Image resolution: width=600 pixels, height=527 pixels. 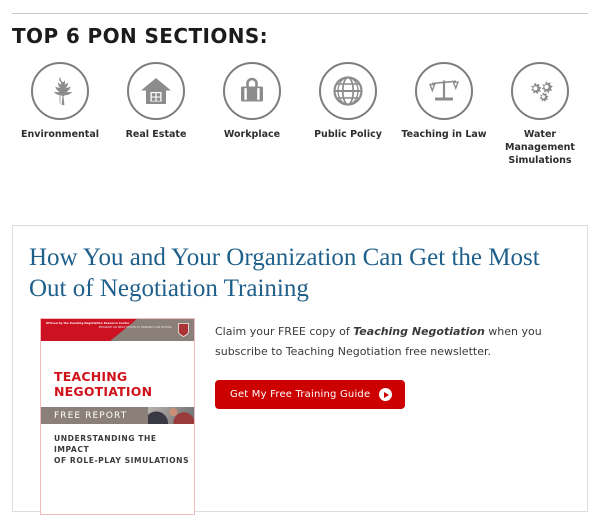 I want to click on promo-claim-prefix: Claim your FREE copy of, so click(x=284, y=331).